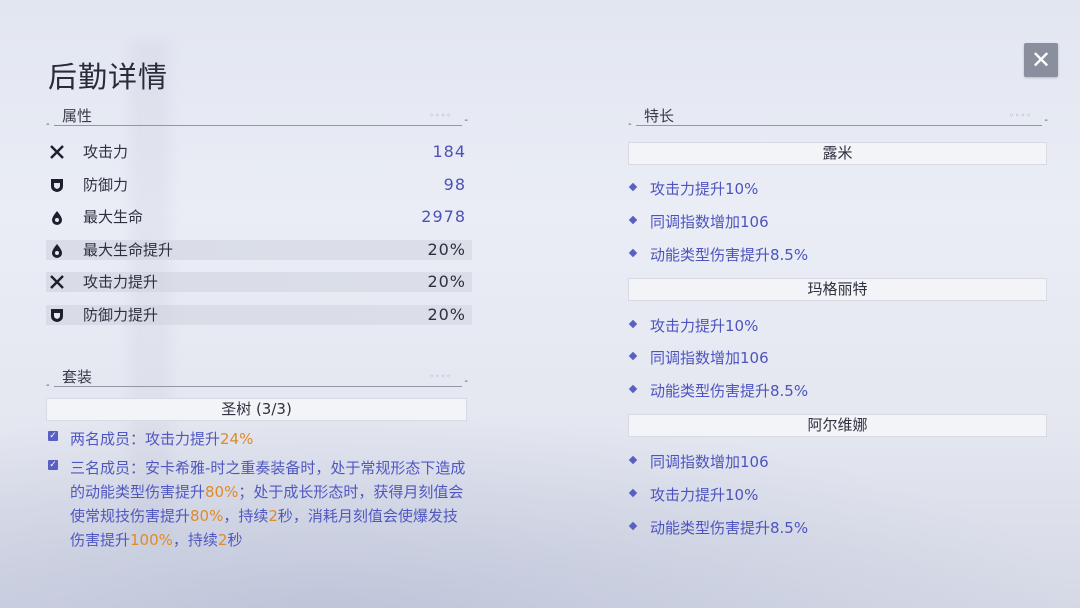  I want to click on attribute-name: 防御力, so click(106, 185).